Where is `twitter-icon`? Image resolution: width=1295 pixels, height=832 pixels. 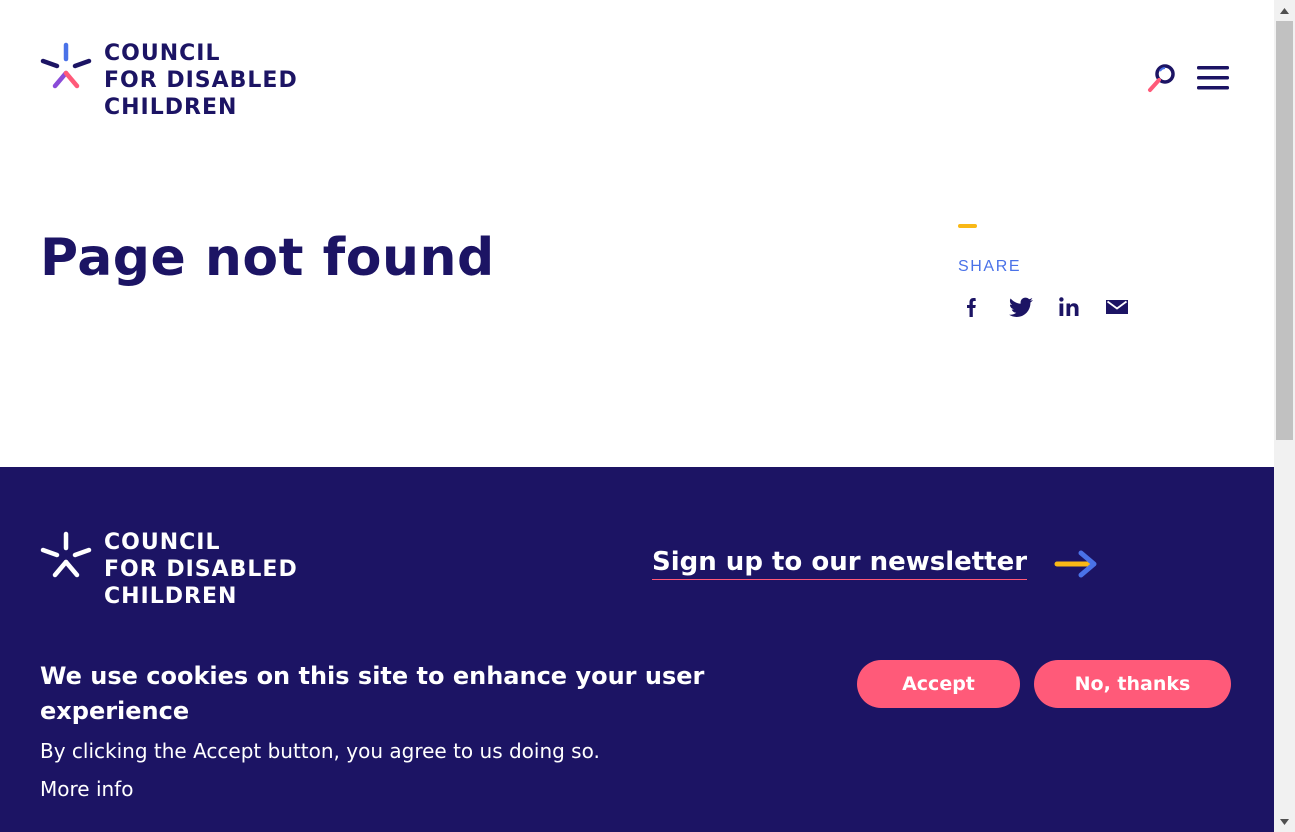
twitter-icon is located at coordinates (1021, 307).